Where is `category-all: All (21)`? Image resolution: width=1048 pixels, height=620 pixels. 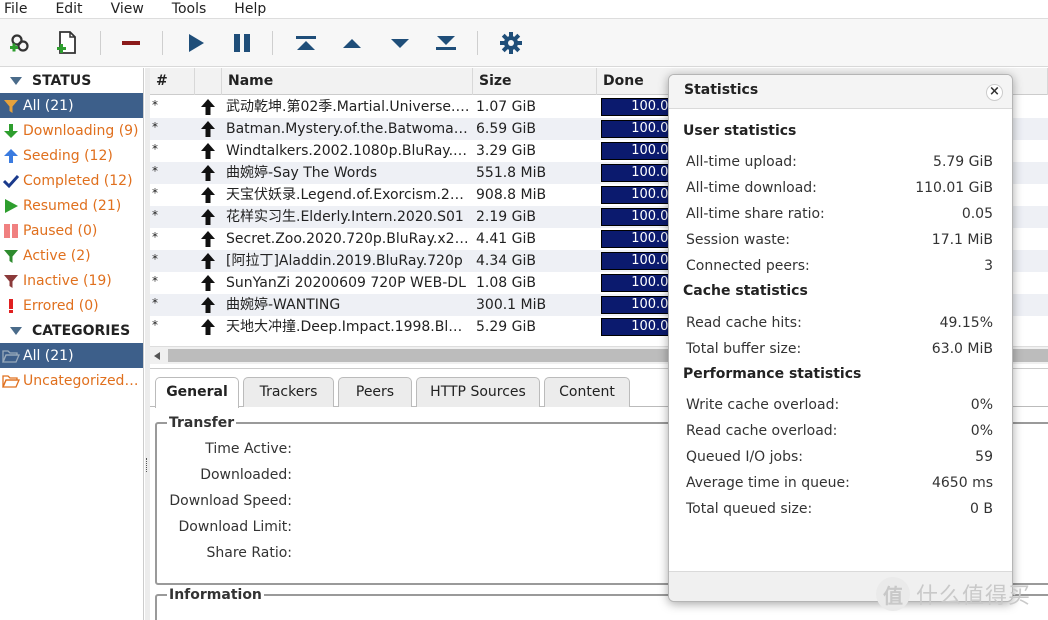 category-all: All (21) is located at coordinates (71, 355).